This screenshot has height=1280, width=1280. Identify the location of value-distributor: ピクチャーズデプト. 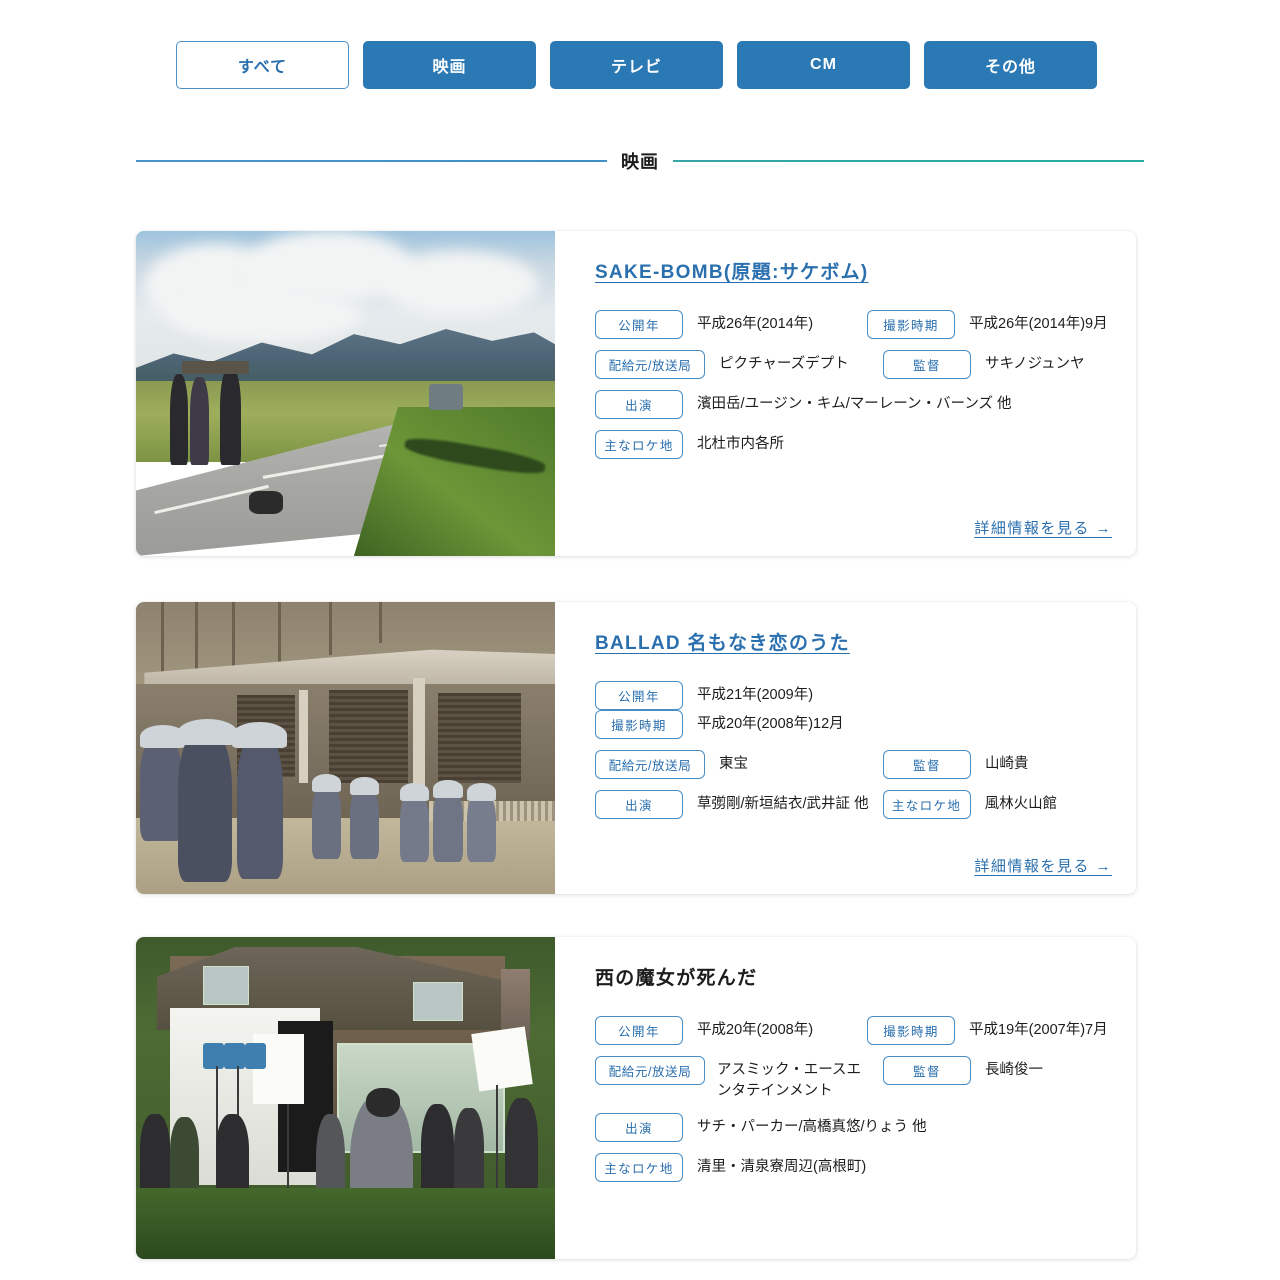
(784, 363).